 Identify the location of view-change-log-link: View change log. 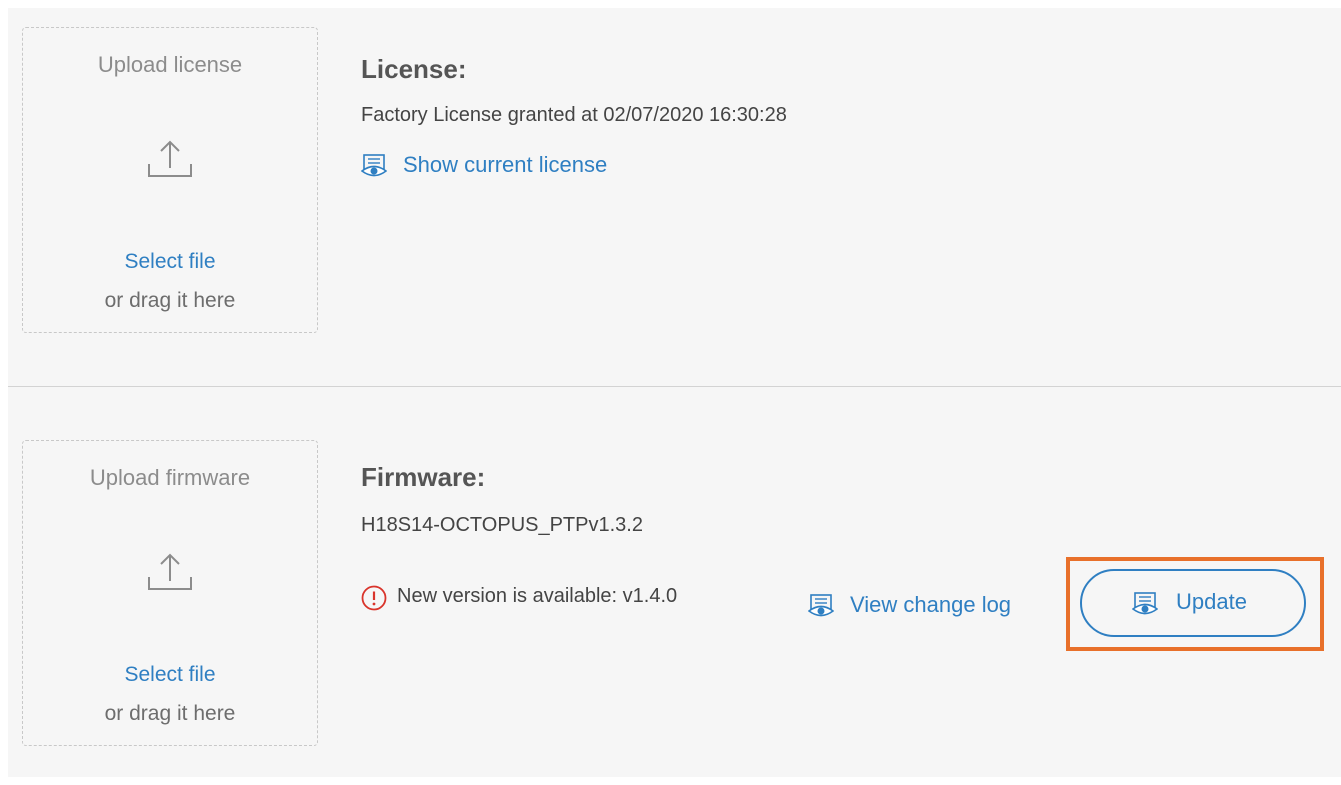
(928, 607).